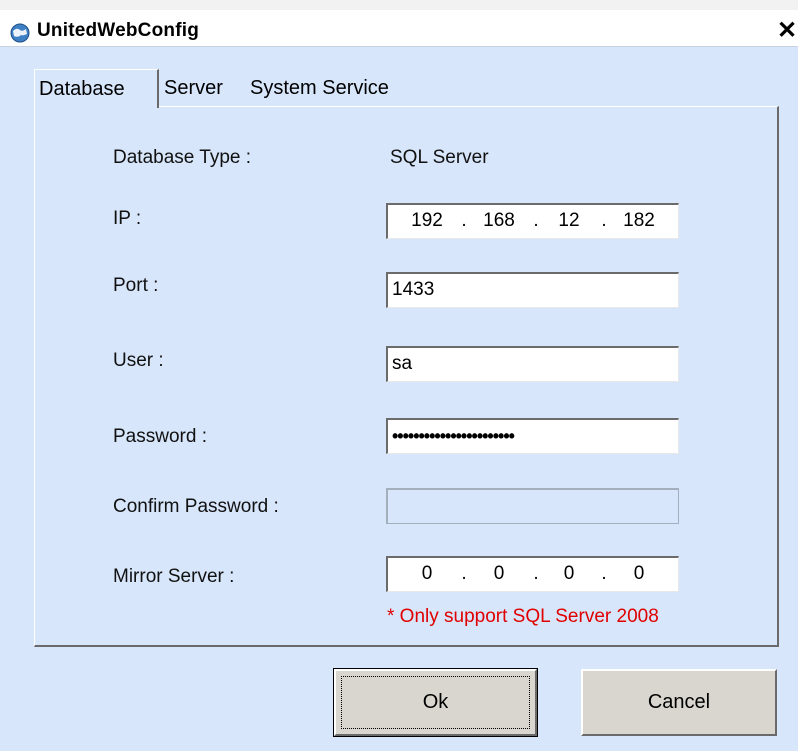 This screenshot has width=798, height=751. Describe the element at coordinates (96, 88) in the screenshot. I see `tab-database: Database` at that location.